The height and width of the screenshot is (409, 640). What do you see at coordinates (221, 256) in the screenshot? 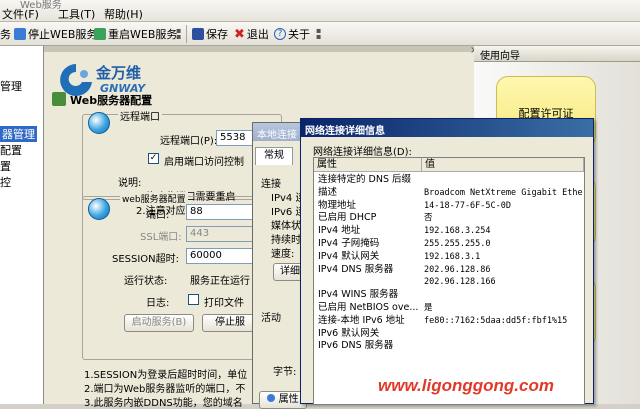
I see `session-timeout-input: 60000` at bounding box center [221, 256].